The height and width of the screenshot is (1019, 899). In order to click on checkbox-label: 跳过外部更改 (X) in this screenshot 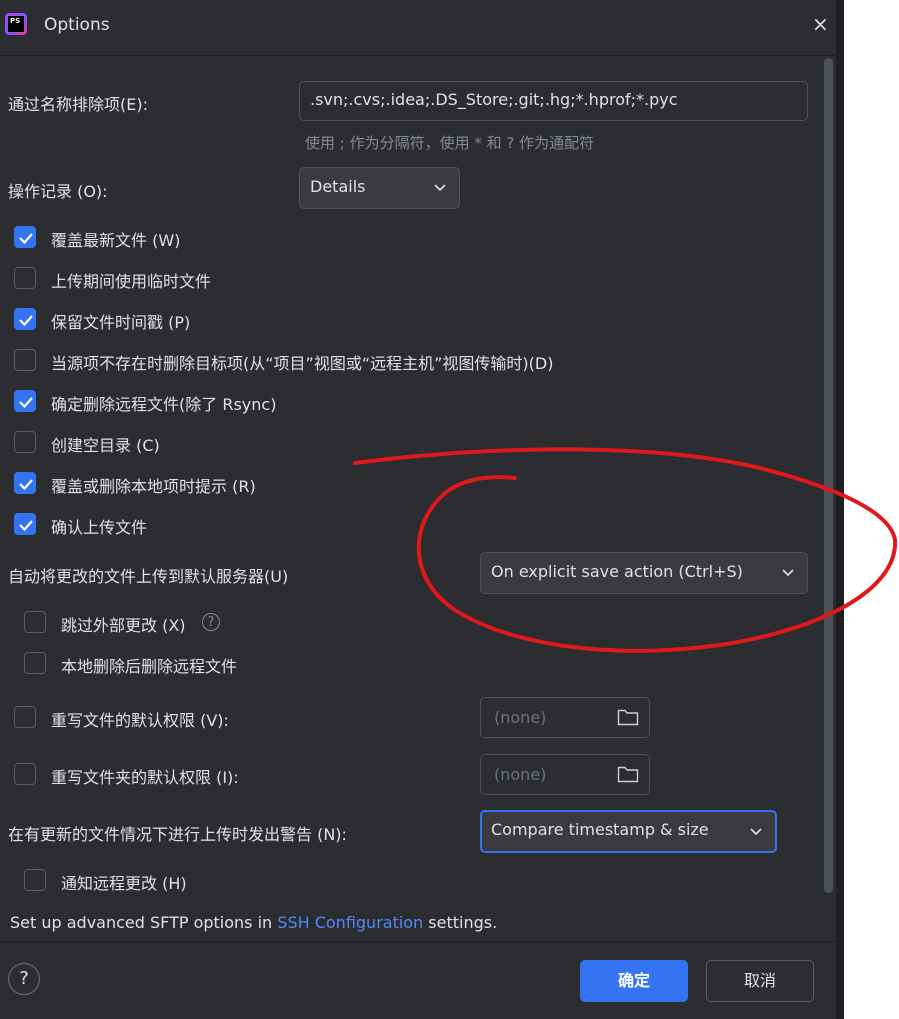, I will do `click(123, 625)`.